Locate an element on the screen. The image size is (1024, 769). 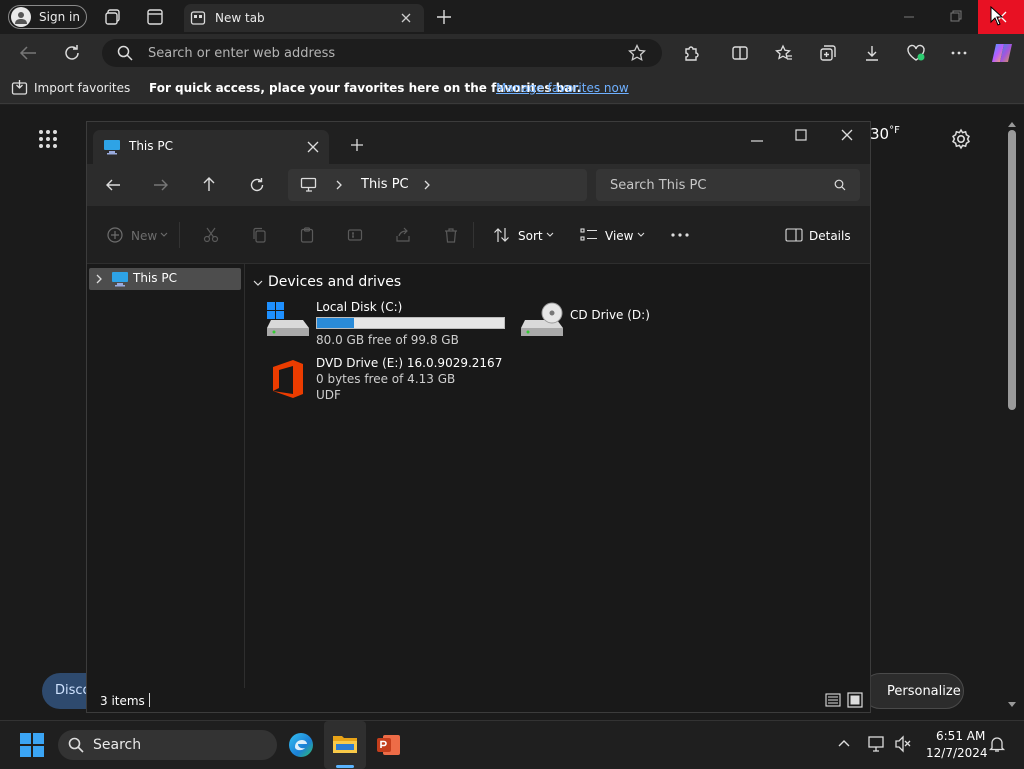
weather-widget: 30°F is located at coordinates (885, 134).